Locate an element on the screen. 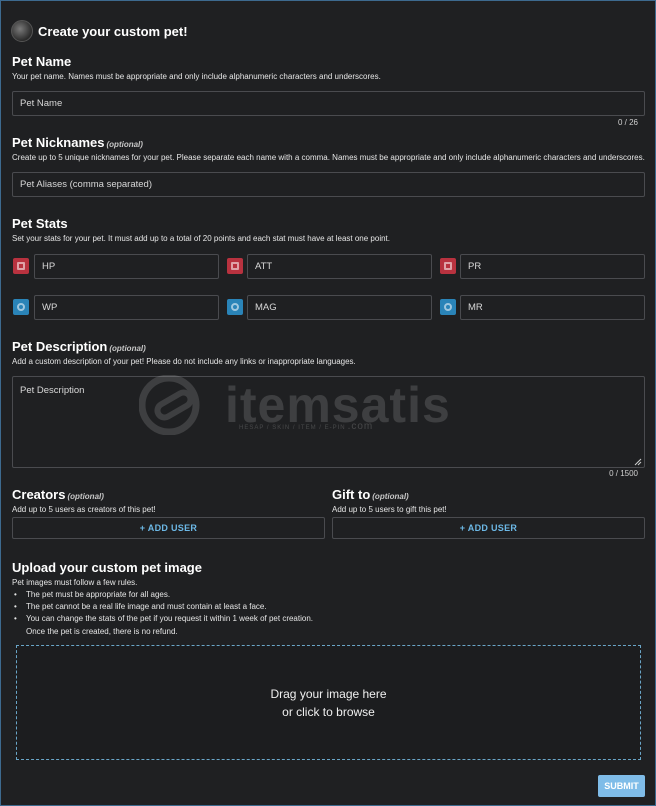  protection-icon is located at coordinates (448, 266).